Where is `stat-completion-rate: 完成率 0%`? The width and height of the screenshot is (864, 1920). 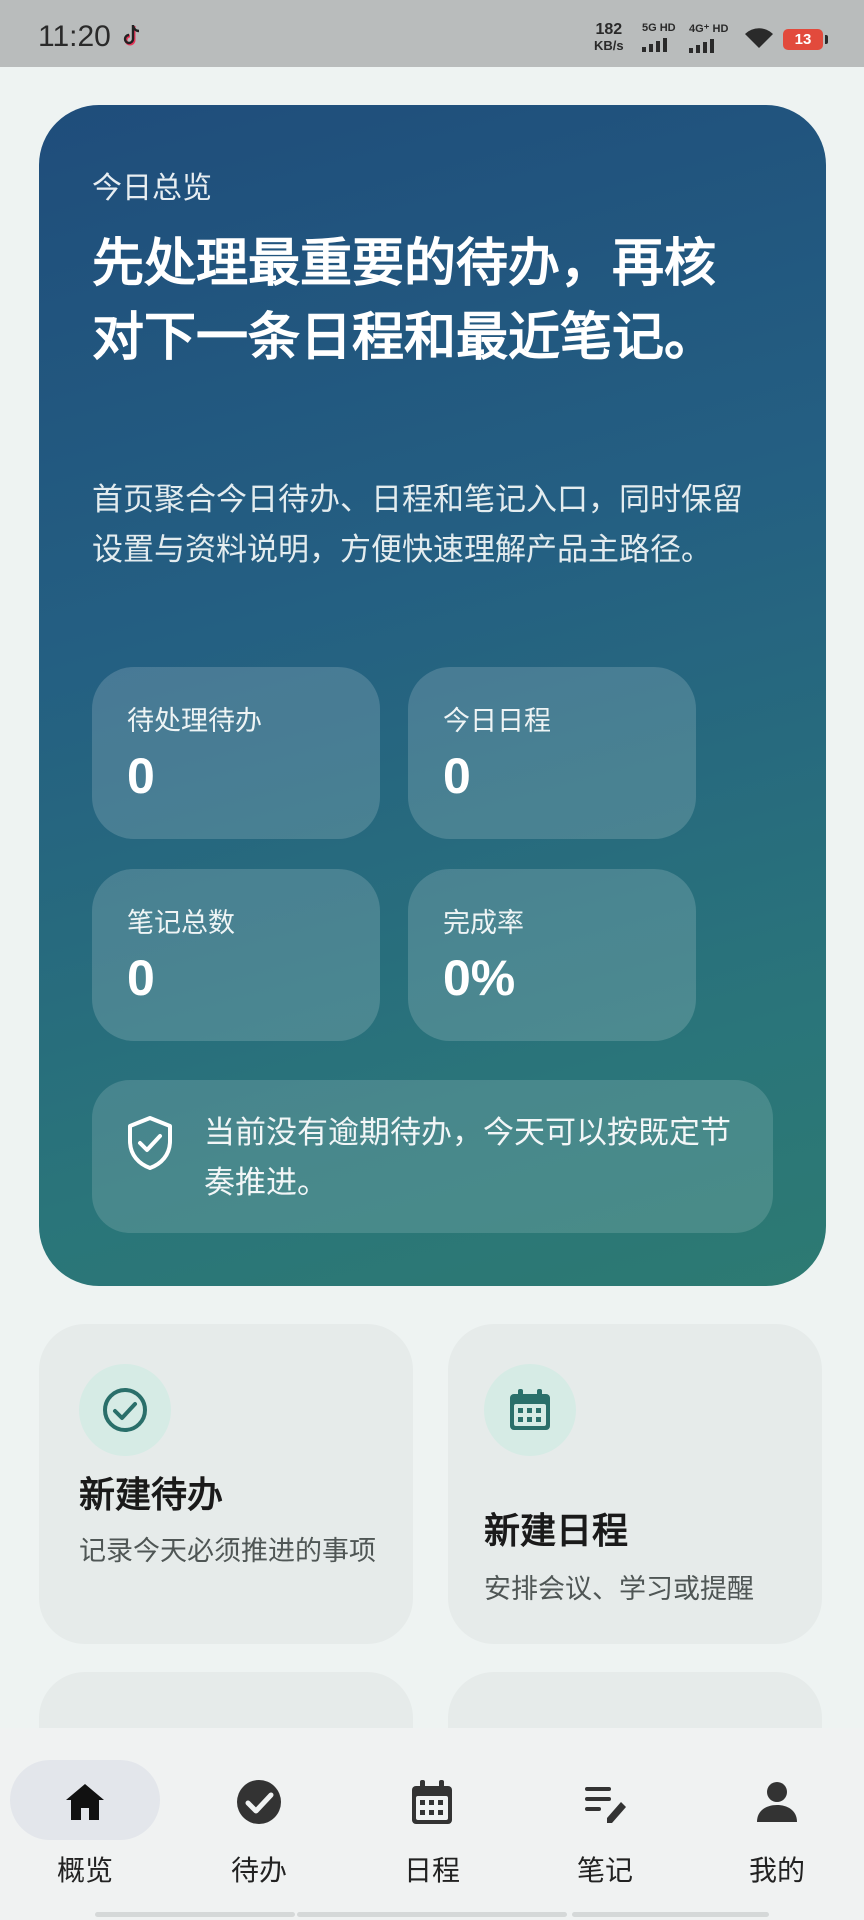 stat-completion-rate: 完成率 0% is located at coordinates (552, 955).